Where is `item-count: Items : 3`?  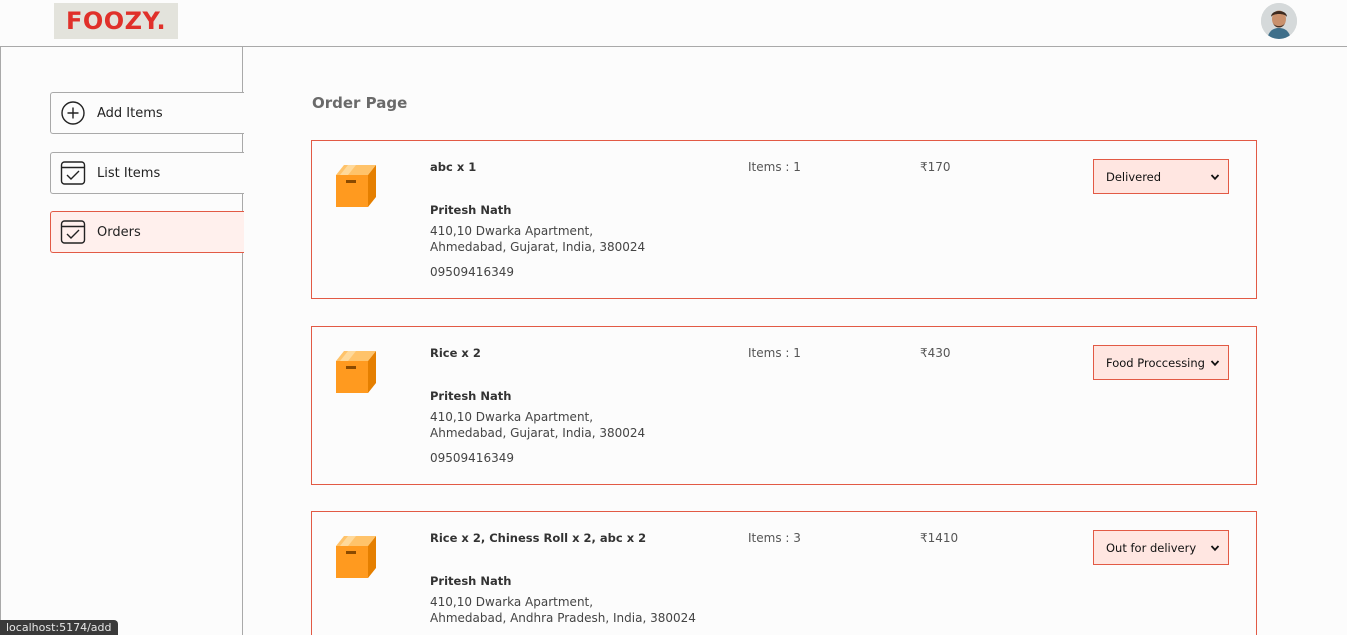 item-count: Items : 3 is located at coordinates (774, 538).